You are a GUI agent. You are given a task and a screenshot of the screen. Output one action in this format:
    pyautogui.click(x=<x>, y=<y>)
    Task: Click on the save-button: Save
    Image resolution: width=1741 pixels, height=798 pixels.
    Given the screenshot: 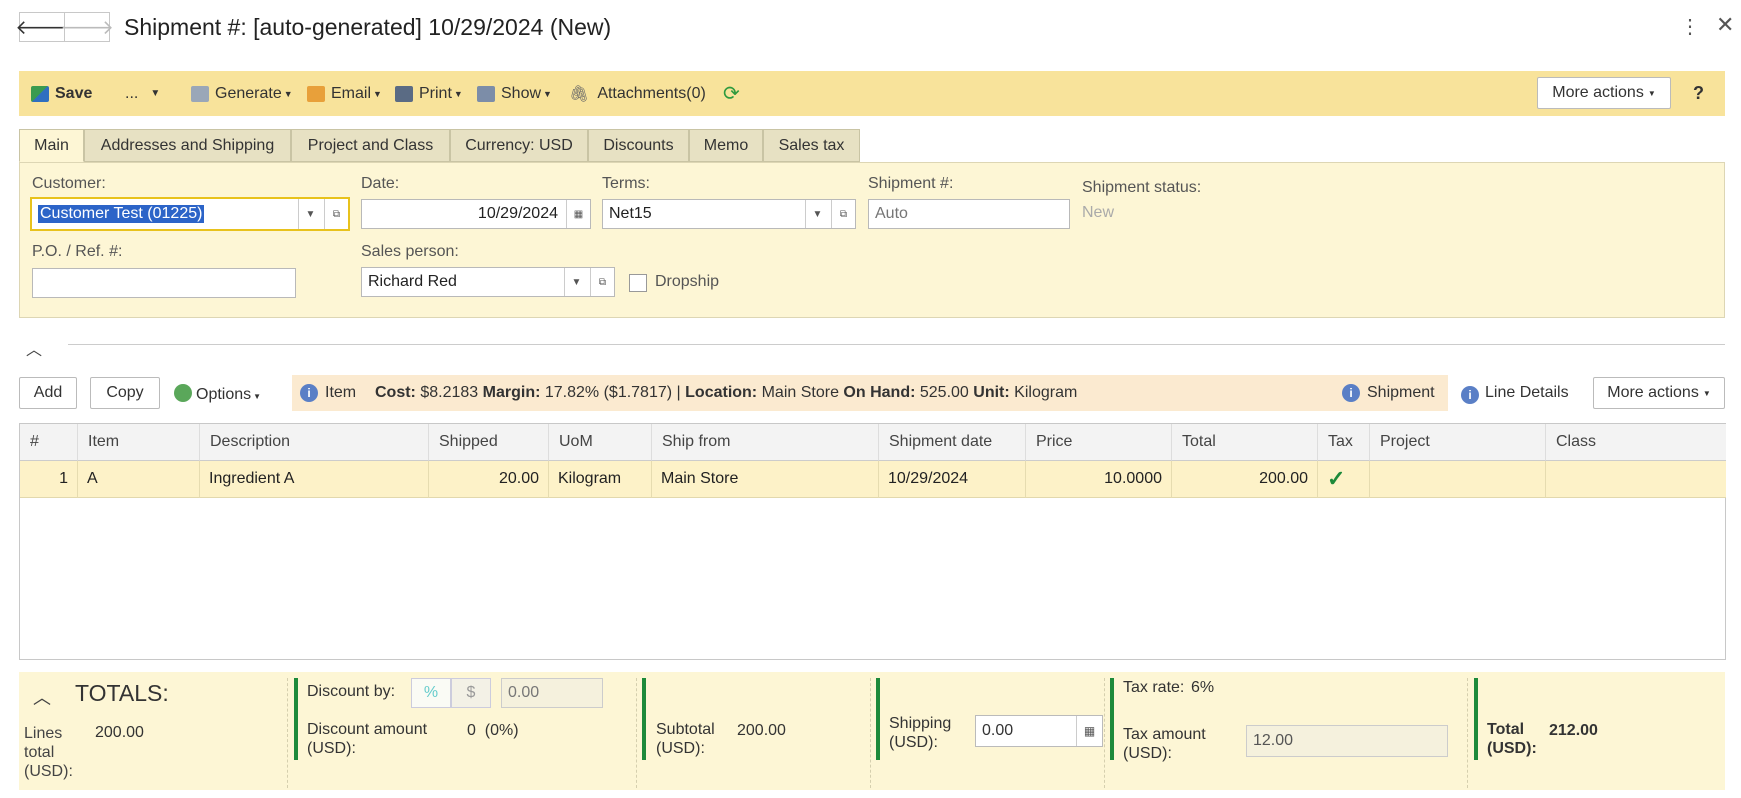 What is the action you would take?
    pyautogui.click(x=61, y=93)
    